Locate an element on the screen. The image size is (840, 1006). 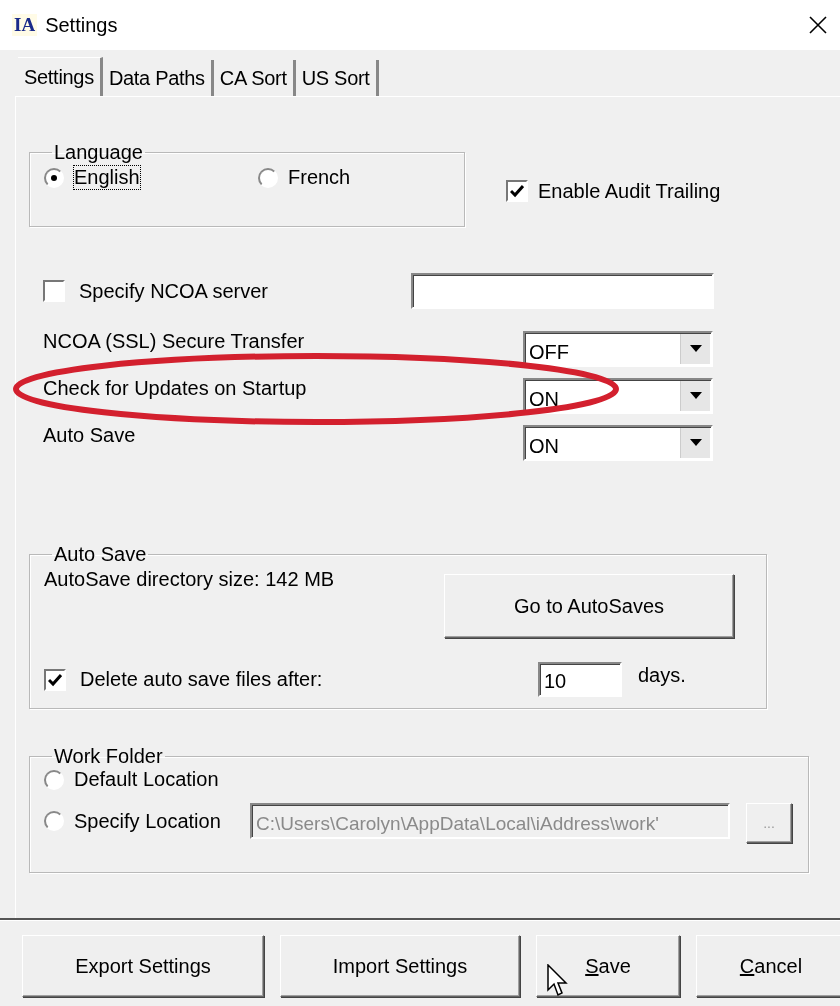
group-title: Auto Save is located at coordinates (100, 554).